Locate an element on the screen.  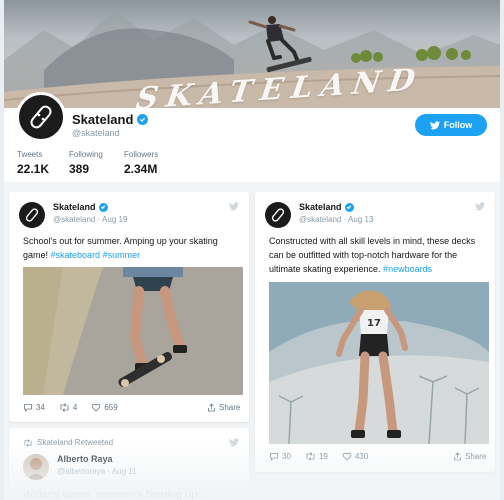
reply-count: 30 is located at coordinates (286, 456).